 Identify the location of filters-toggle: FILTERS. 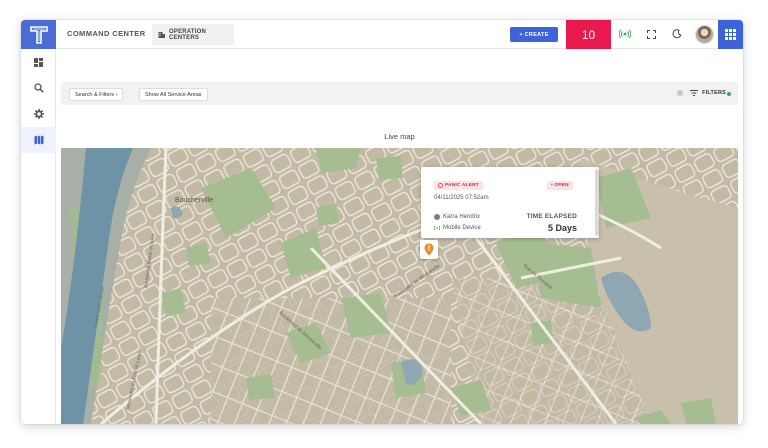
(710, 92).